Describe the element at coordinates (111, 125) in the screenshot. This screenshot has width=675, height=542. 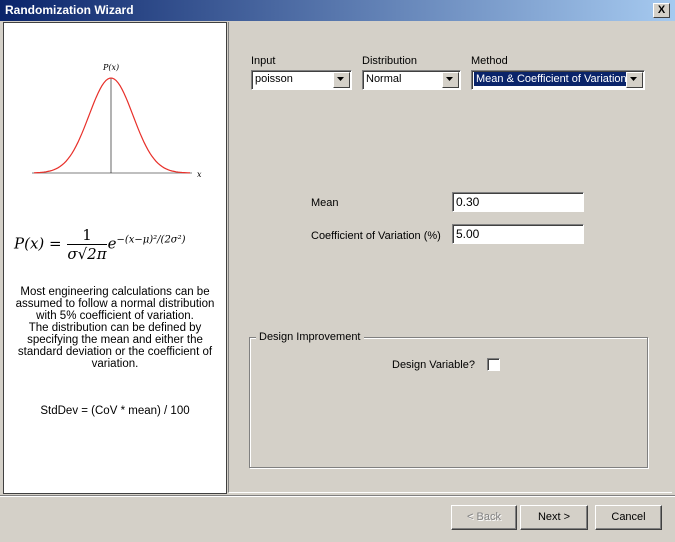
I see `bell-curve` at that location.